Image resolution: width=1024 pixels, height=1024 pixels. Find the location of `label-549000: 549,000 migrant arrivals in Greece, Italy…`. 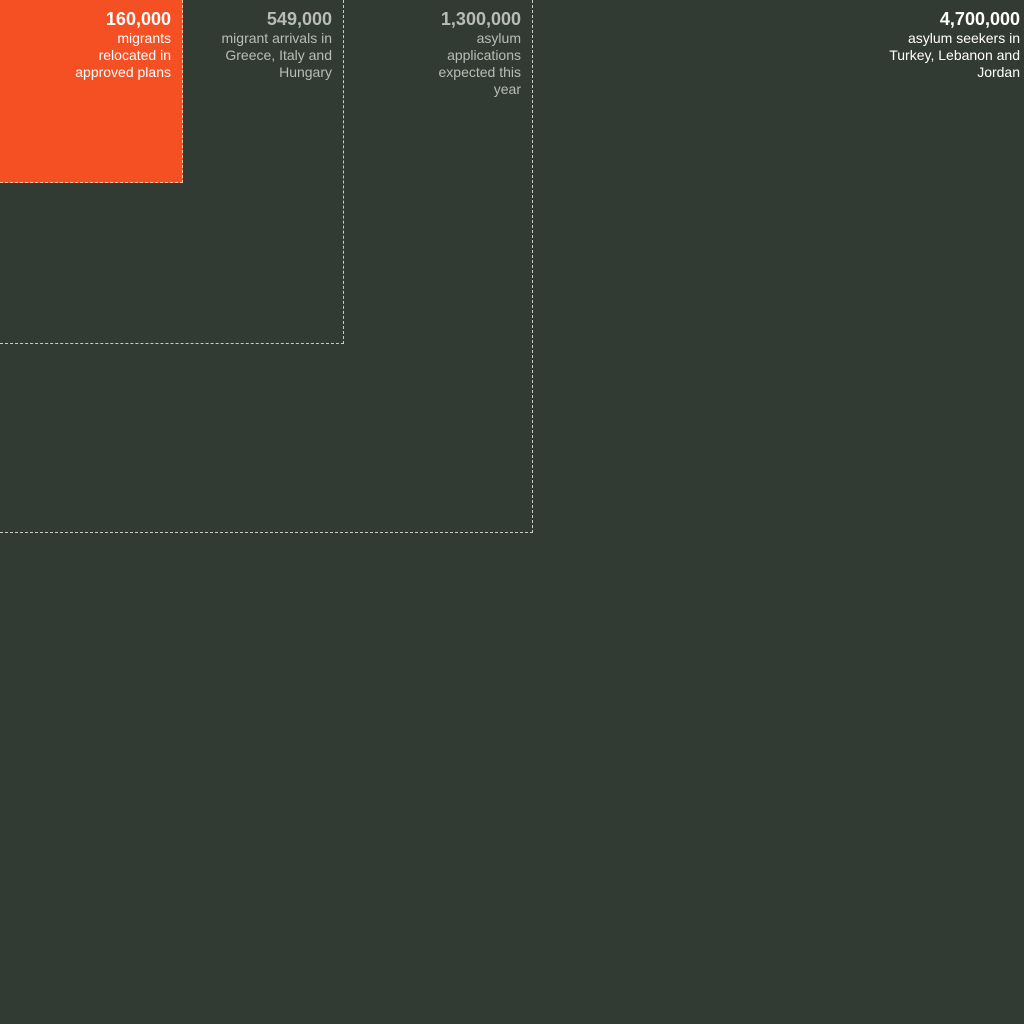

label-549000: 549,000 migrant arrivals in Greece, Italy… is located at coordinates (269, 44).